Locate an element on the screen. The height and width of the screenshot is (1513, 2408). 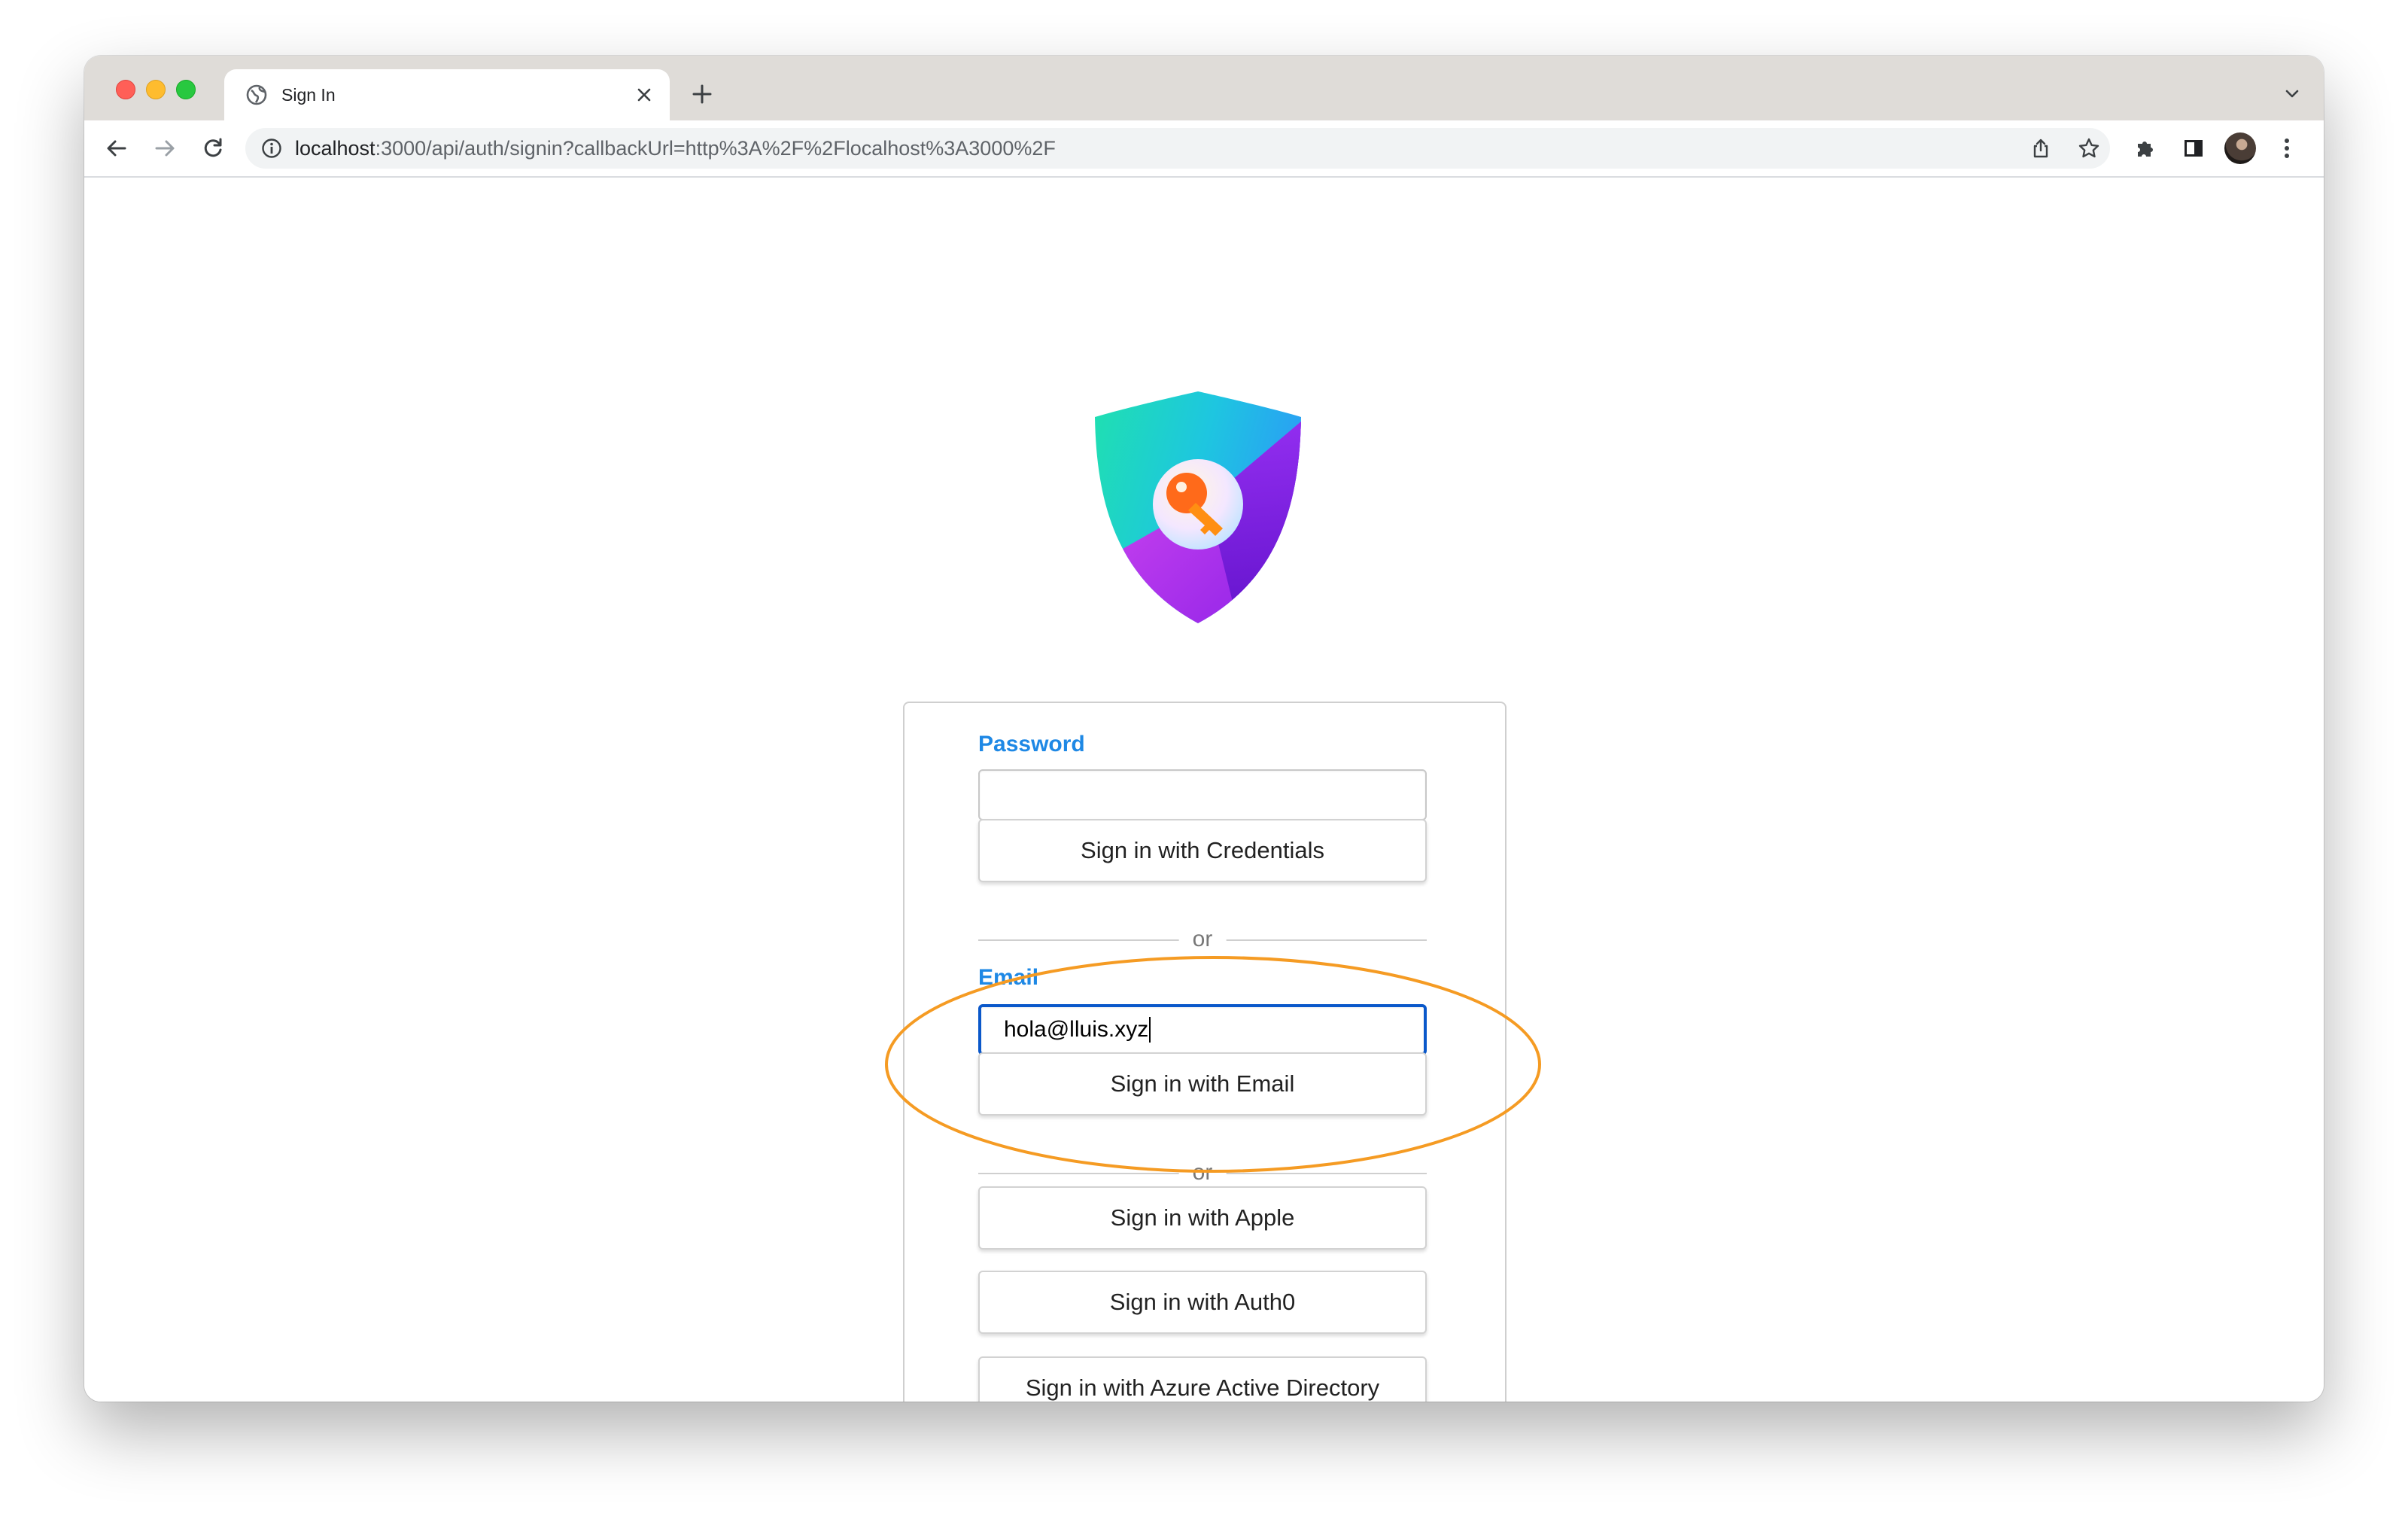
signin-auth0-button: Sign in with Auth0 is located at coordinates (1202, 1302).